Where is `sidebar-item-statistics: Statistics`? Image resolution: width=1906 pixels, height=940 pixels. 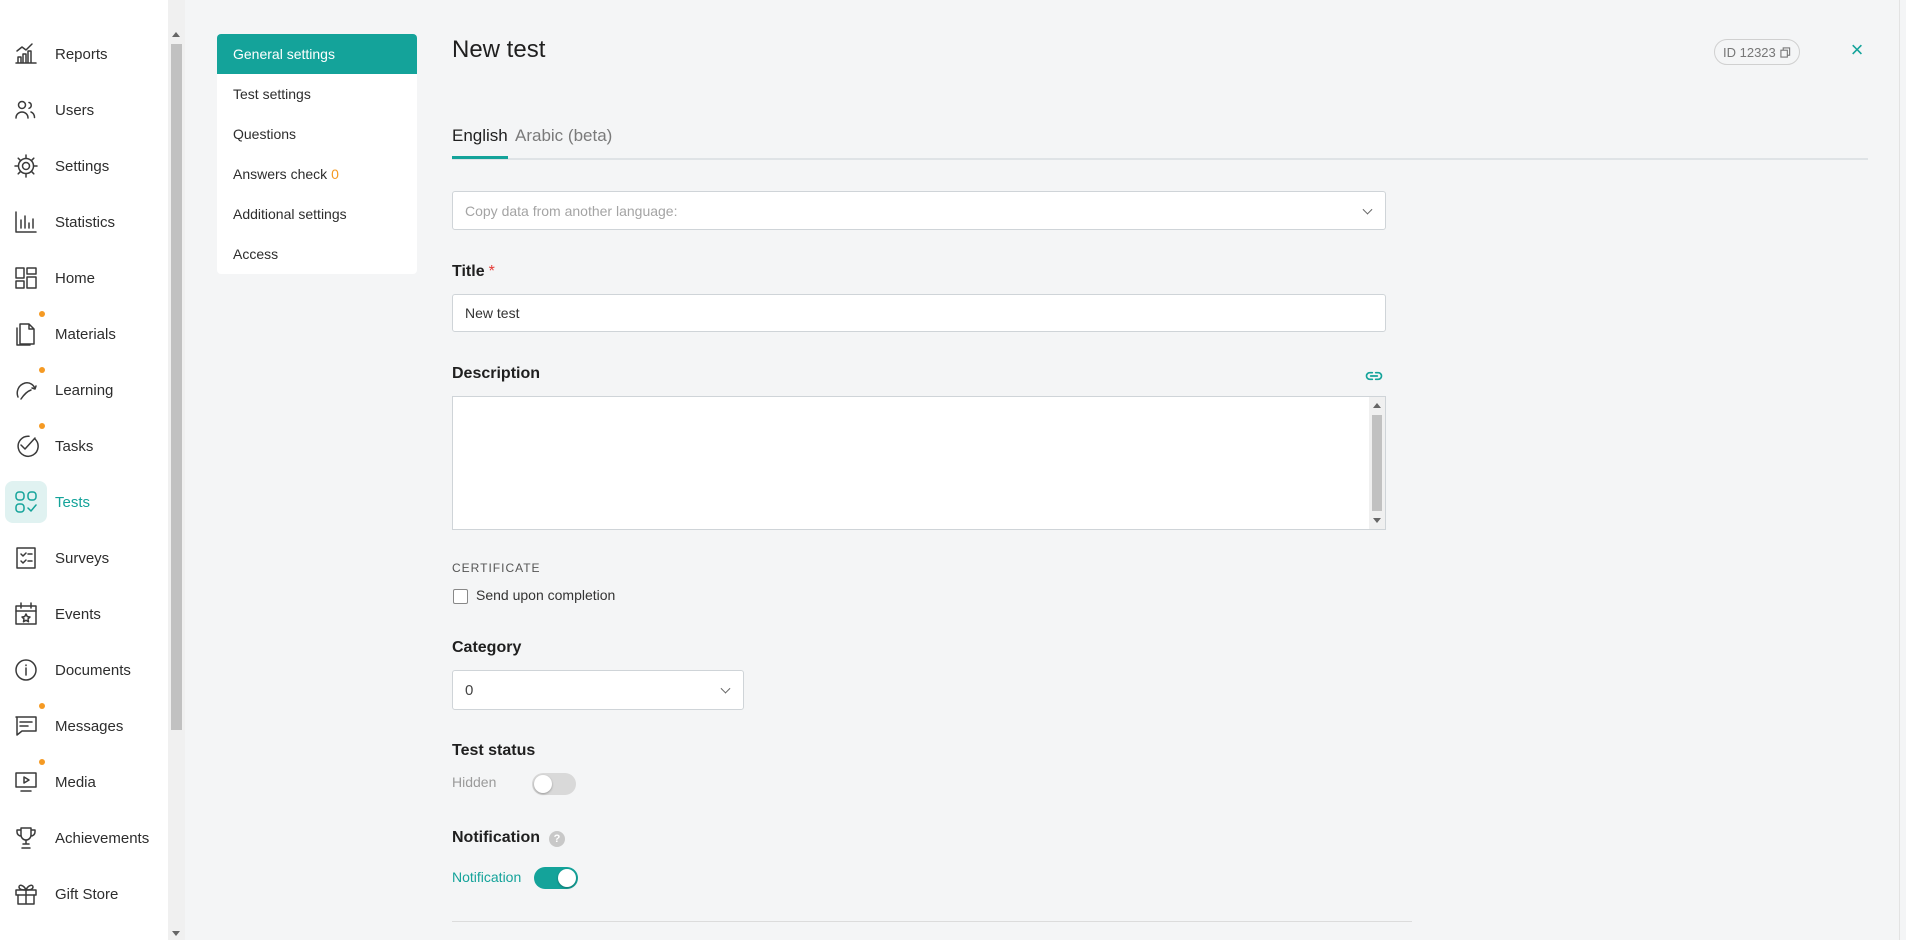
sidebar-item-statistics: Statistics is located at coordinates (84, 222).